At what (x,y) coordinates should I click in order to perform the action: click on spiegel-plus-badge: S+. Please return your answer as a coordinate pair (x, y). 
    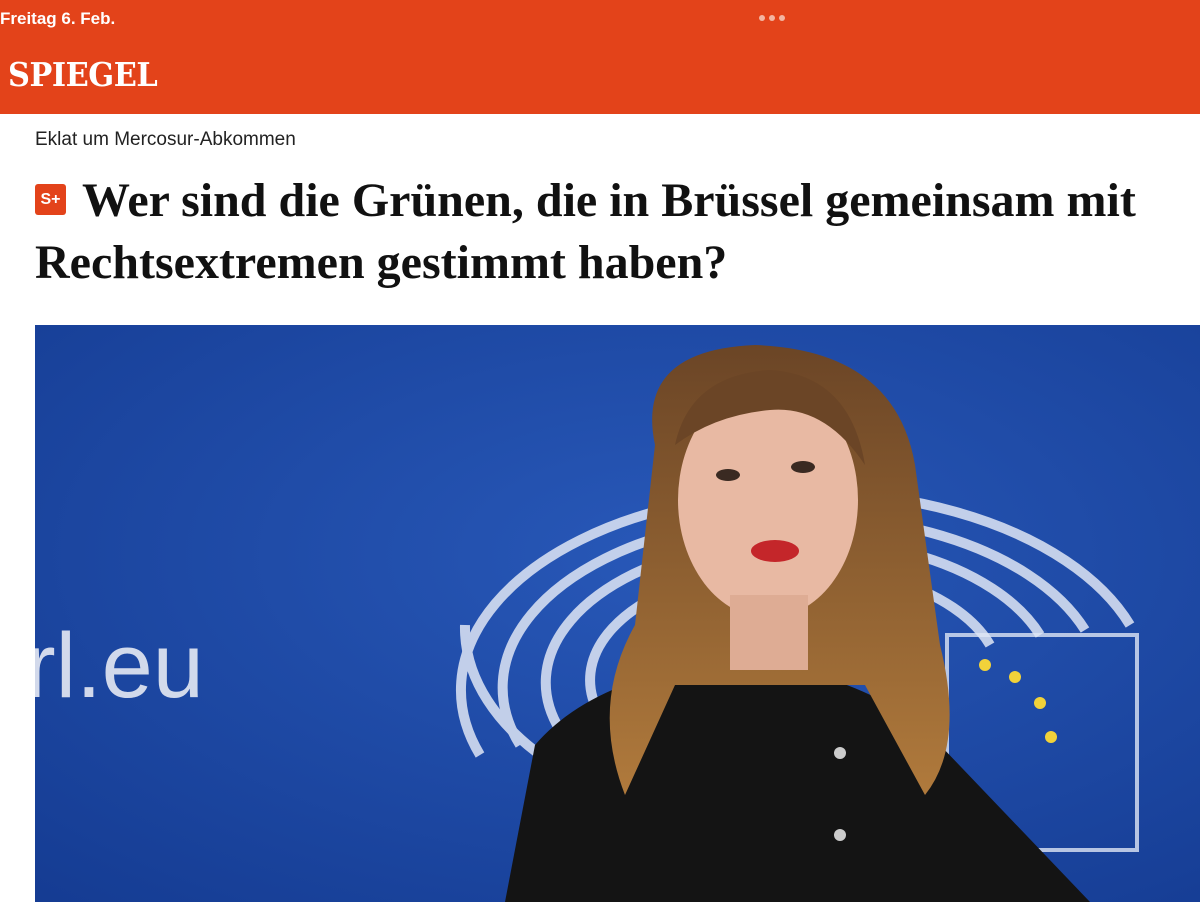
    Looking at the image, I should click on (50, 199).